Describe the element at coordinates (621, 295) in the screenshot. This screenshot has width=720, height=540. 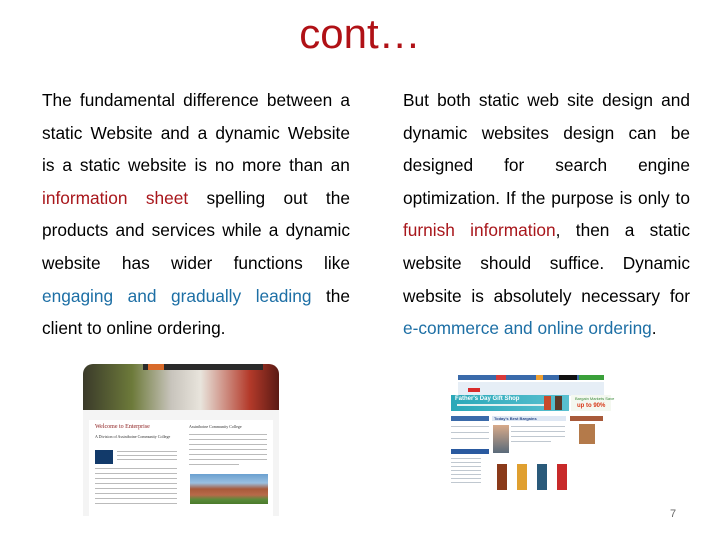
I see `word: necessary` at that location.